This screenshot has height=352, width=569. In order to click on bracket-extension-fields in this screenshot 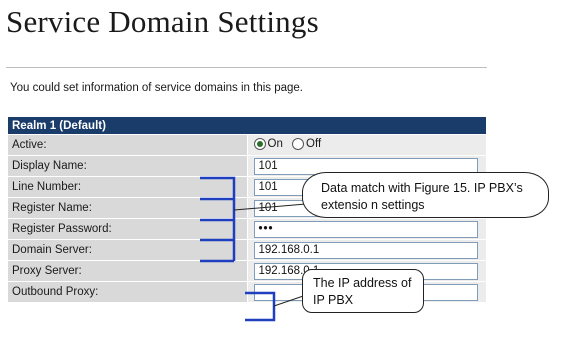, I will do `click(218, 219)`.